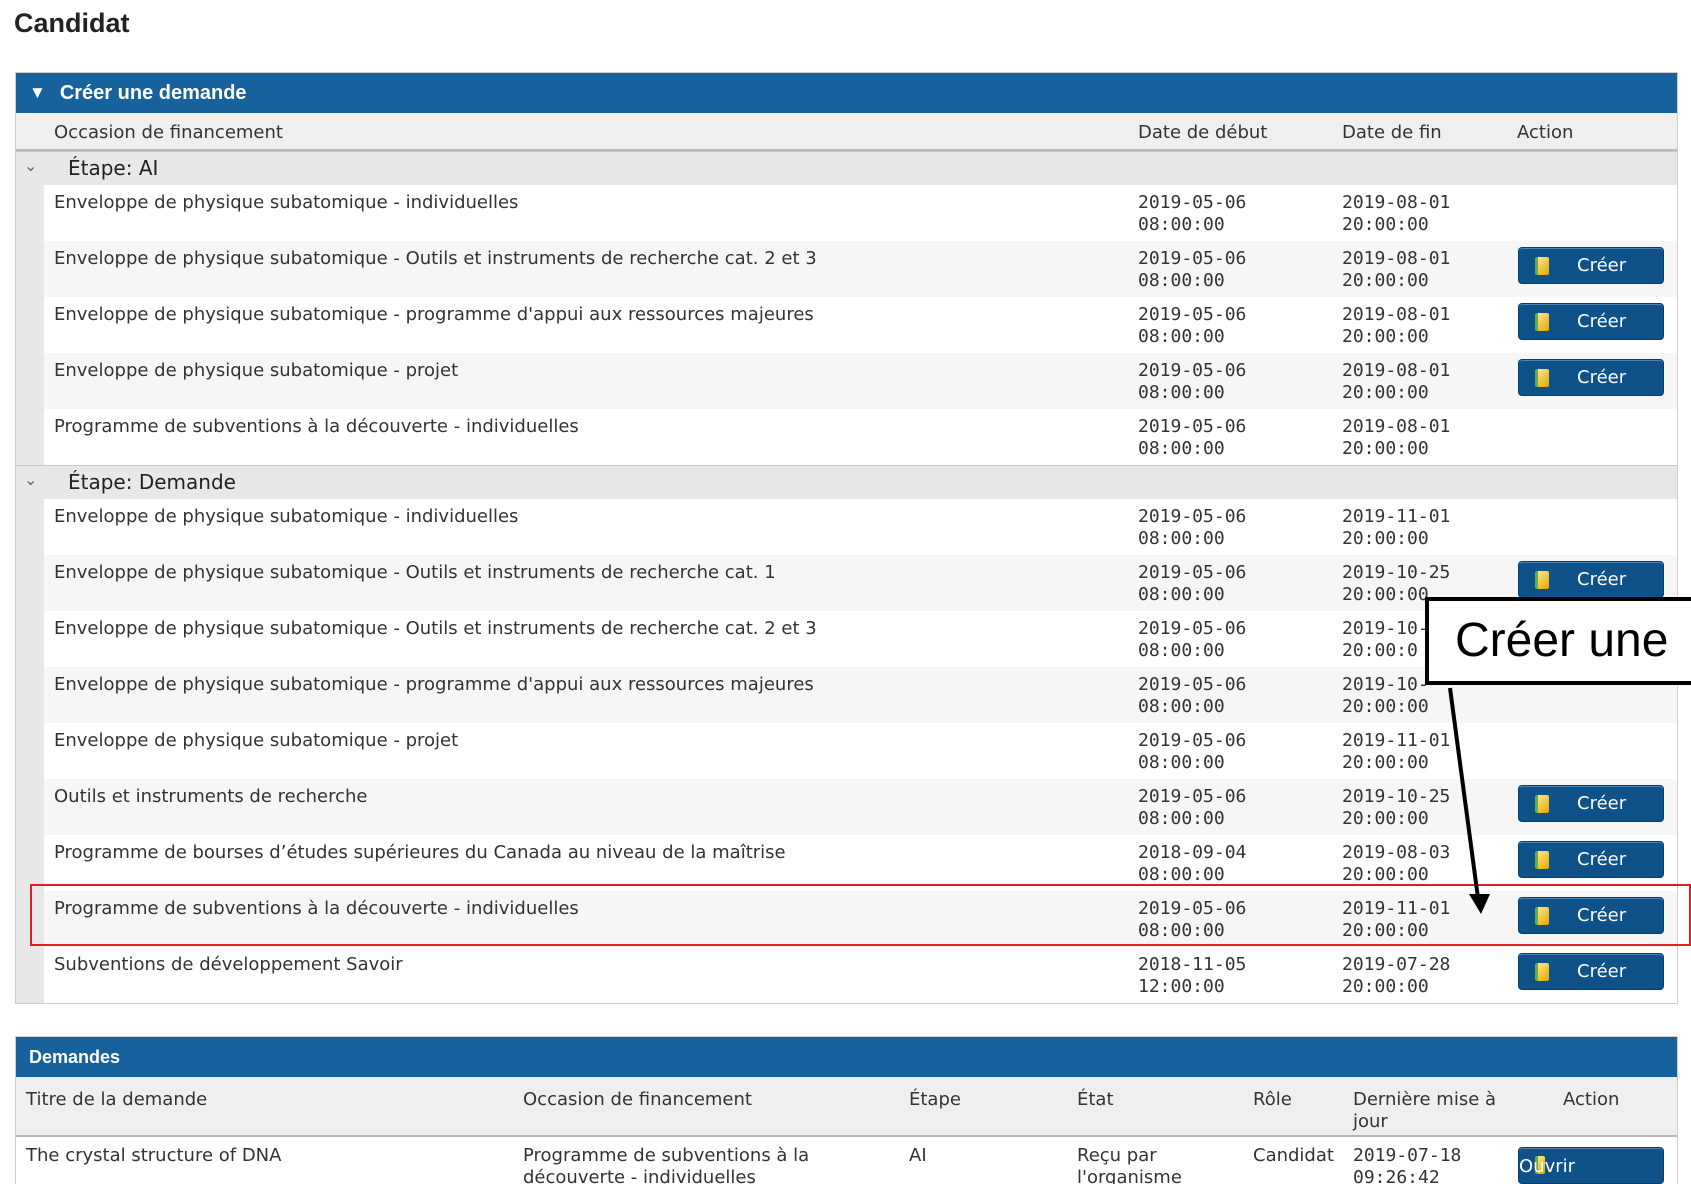  What do you see at coordinates (1293, 1155) in the screenshot?
I see `request-role: Candidat` at bounding box center [1293, 1155].